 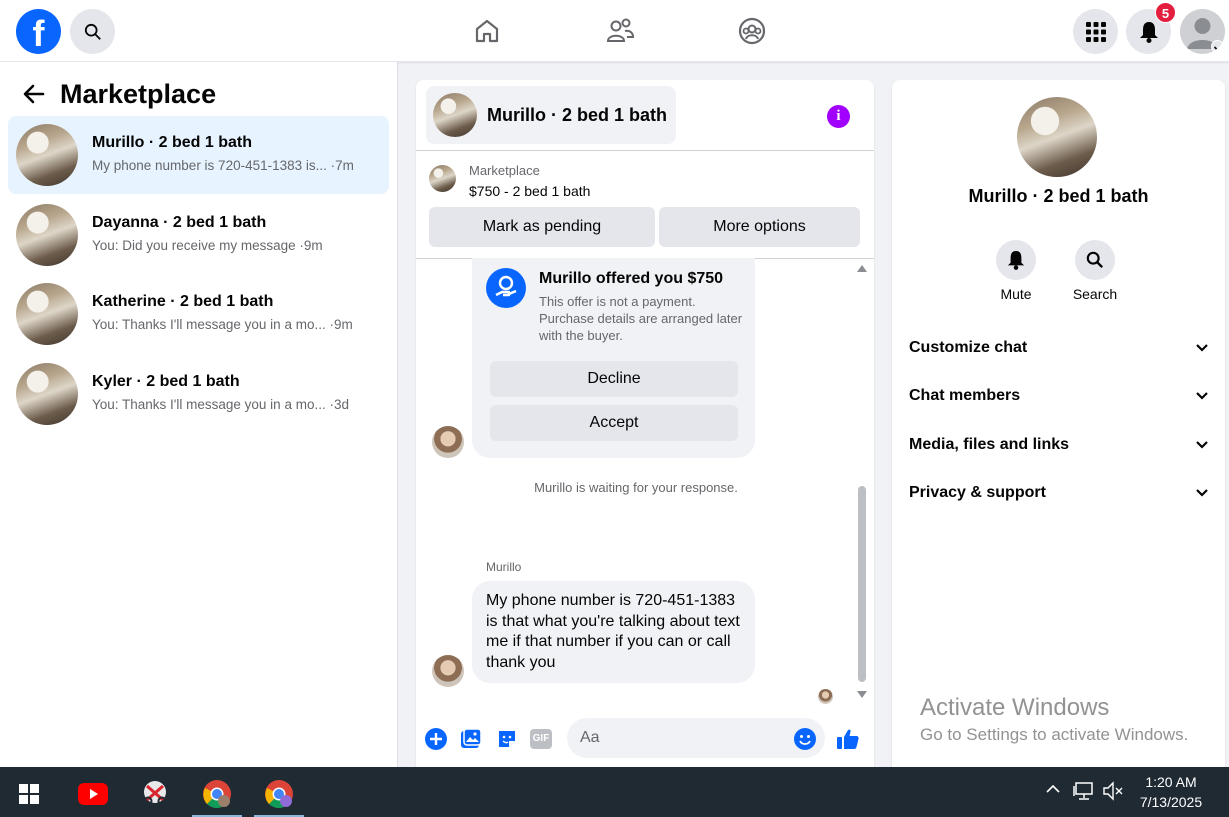 What do you see at coordinates (1095, 271) in the screenshot?
I see `search-in-chat-button: Search` at bounding box center [1095, 271].